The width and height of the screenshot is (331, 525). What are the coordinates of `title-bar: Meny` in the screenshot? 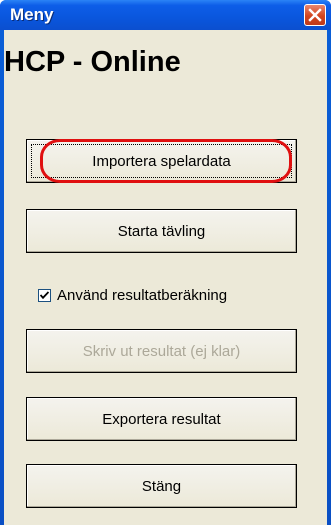 It's located at (165, 15).